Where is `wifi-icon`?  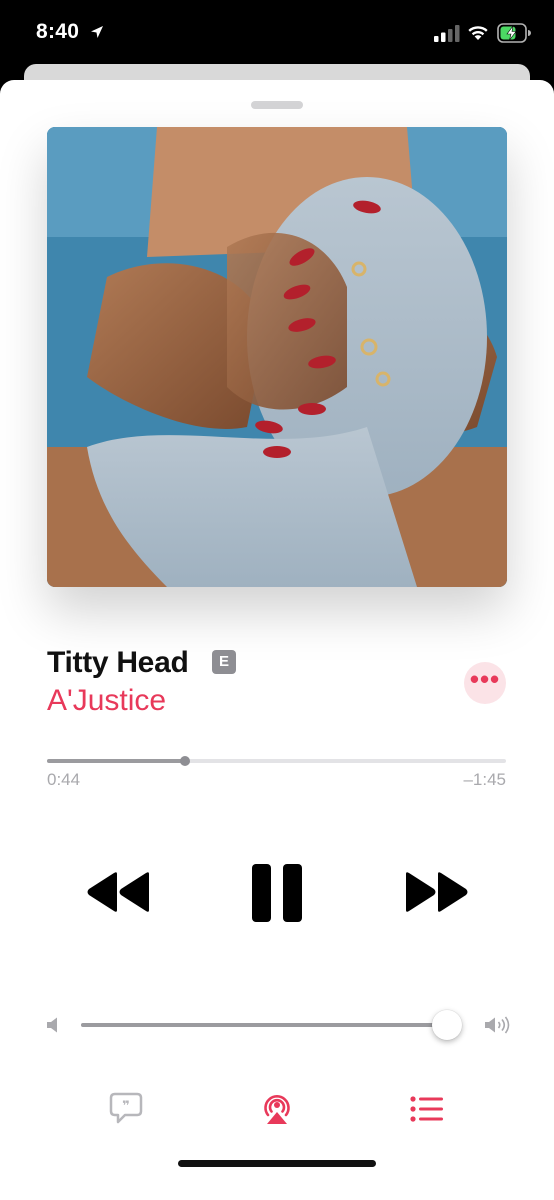
wifi-icon is located at coordinates (478, 33).